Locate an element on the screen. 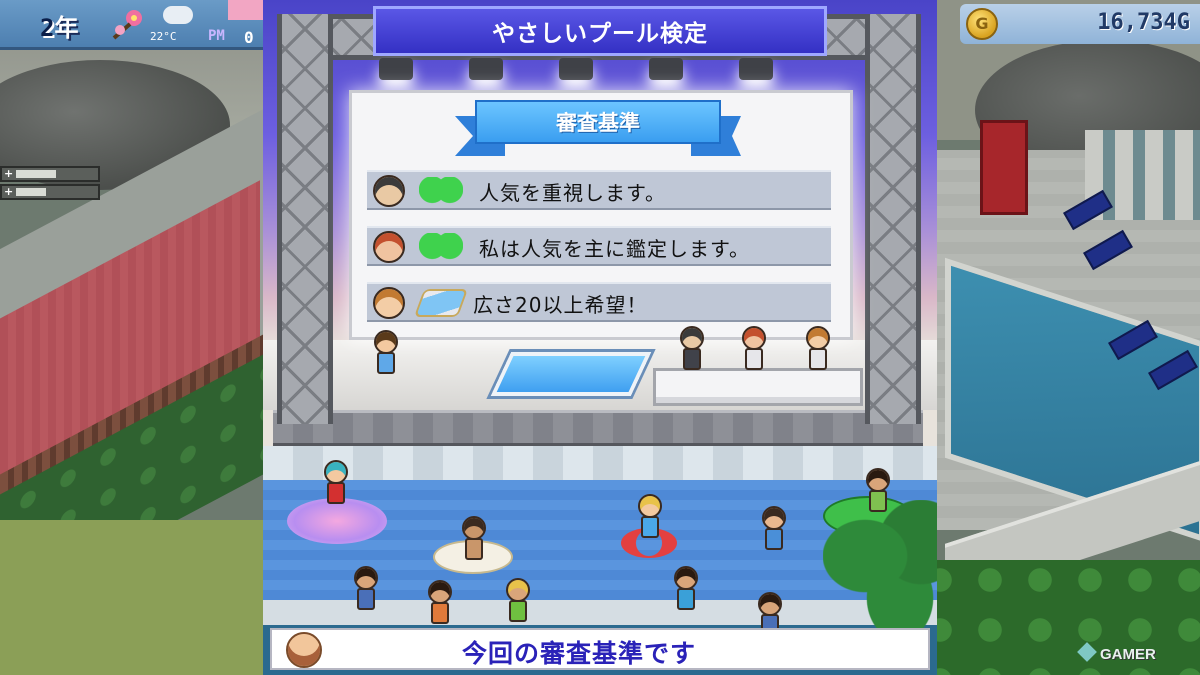  criteria-text: 広さ20以上希望！ is located at coordinates (560, 305).